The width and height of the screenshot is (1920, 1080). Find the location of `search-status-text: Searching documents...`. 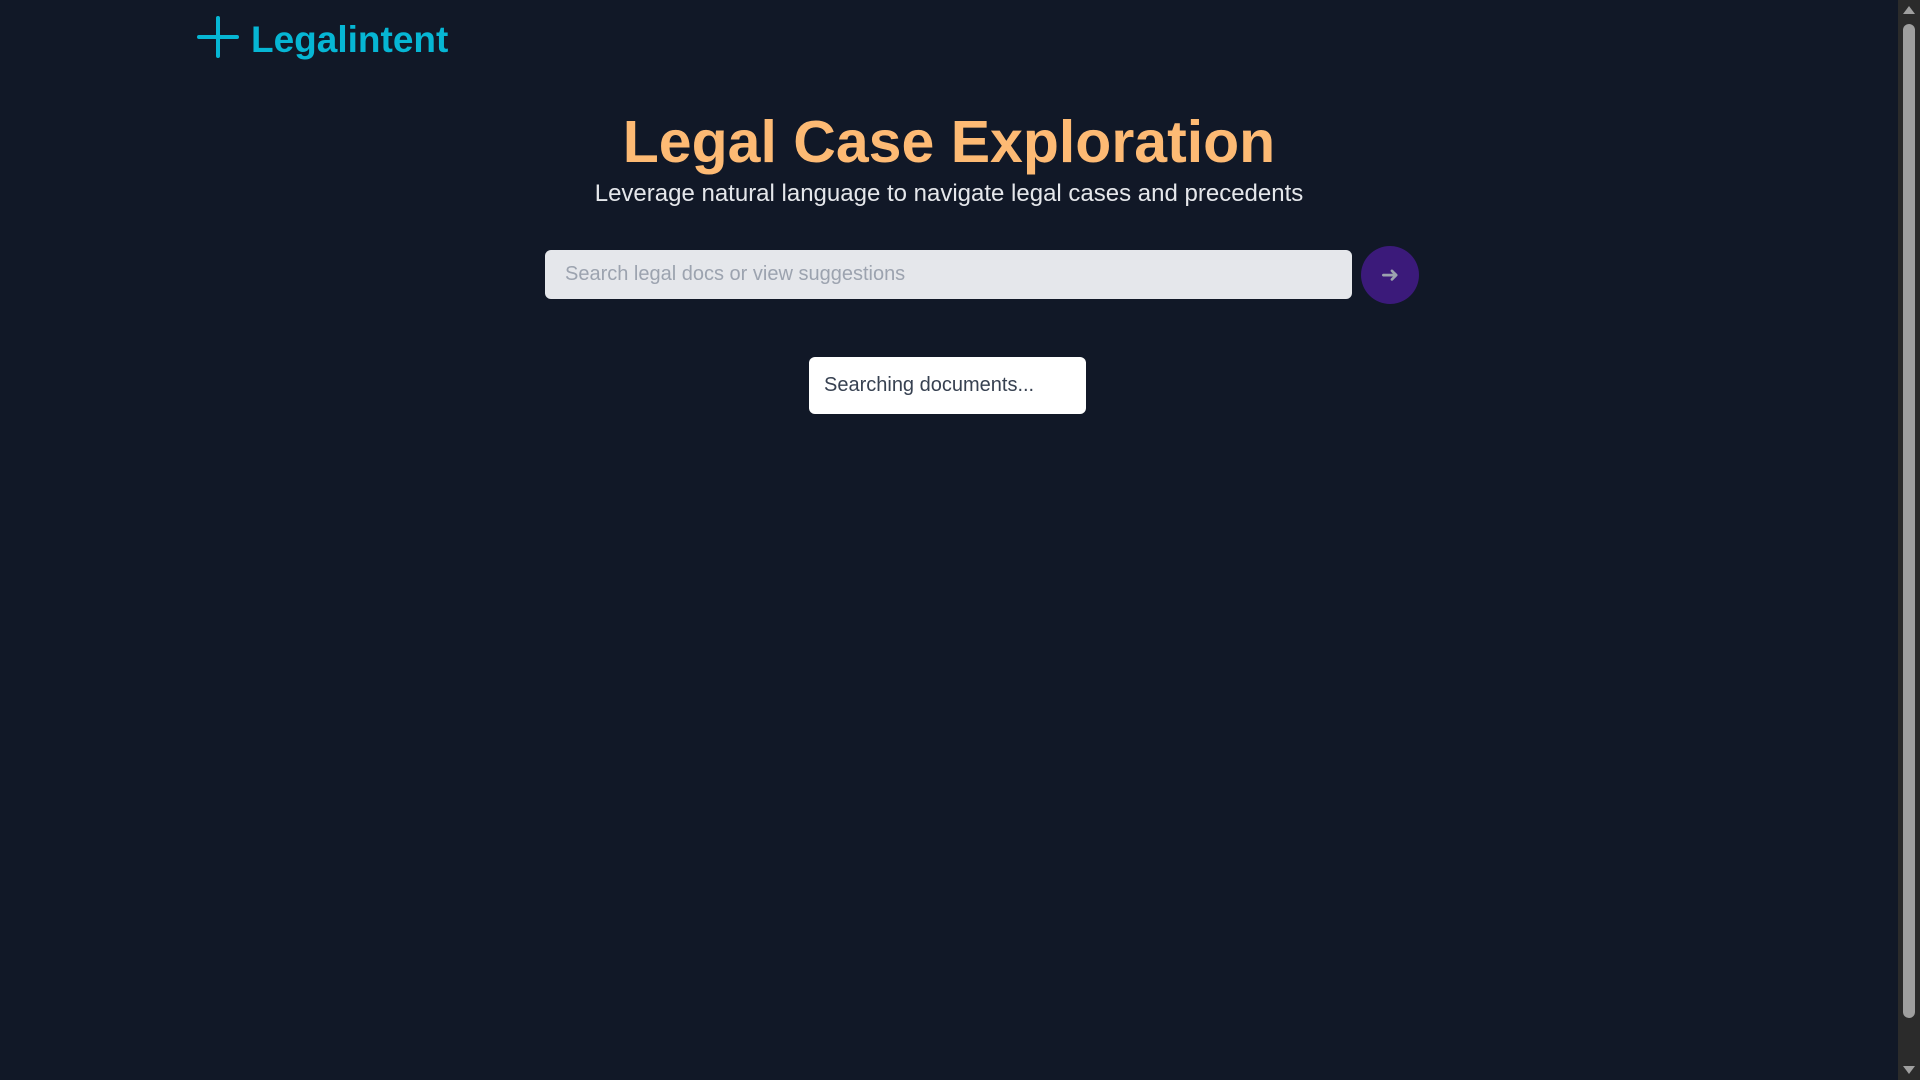

search-status-text: Searching documents... is located at coordinates (929, 385).